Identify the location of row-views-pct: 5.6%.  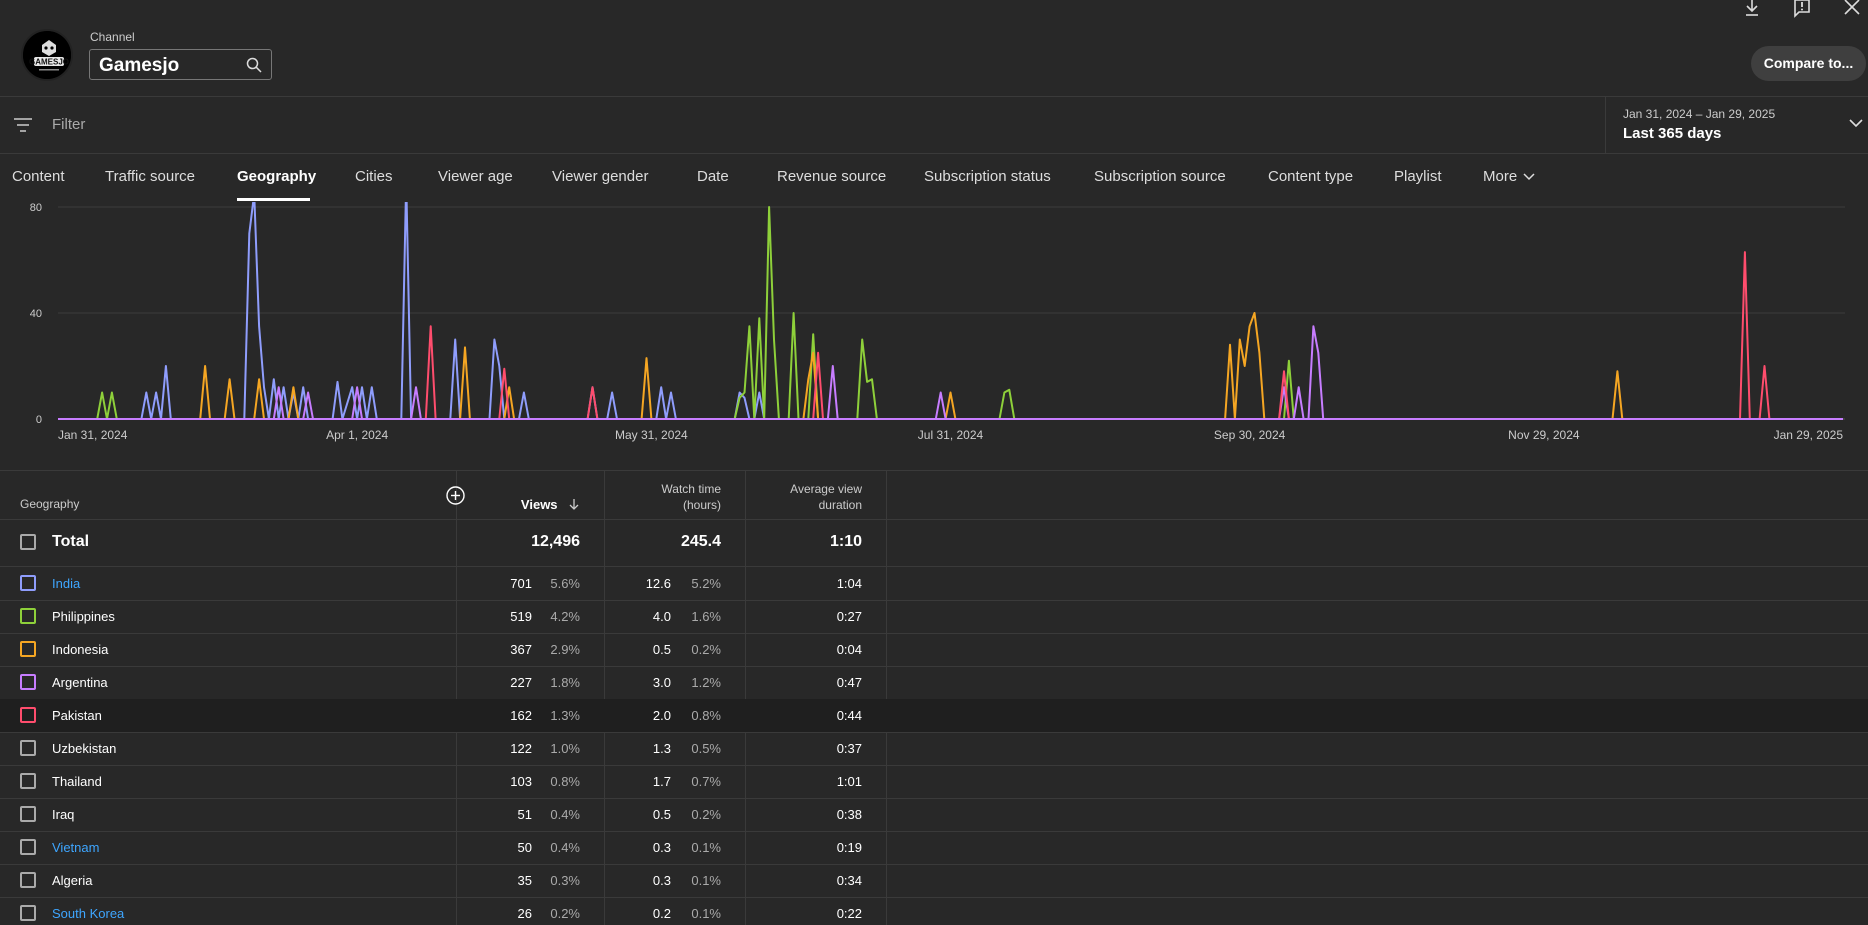
(565, 583).